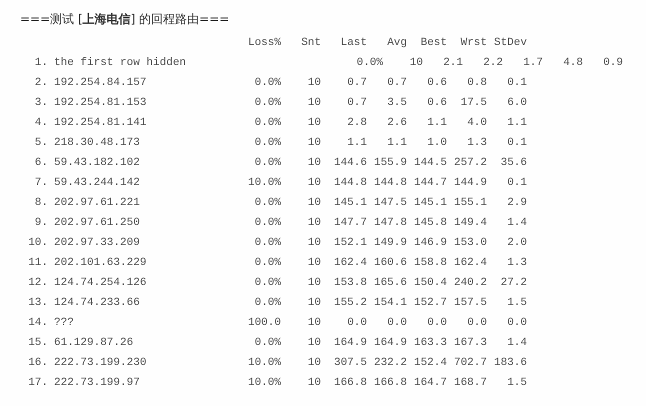  I want to click on host-name: 124.74.254.126, so click(100, 283).